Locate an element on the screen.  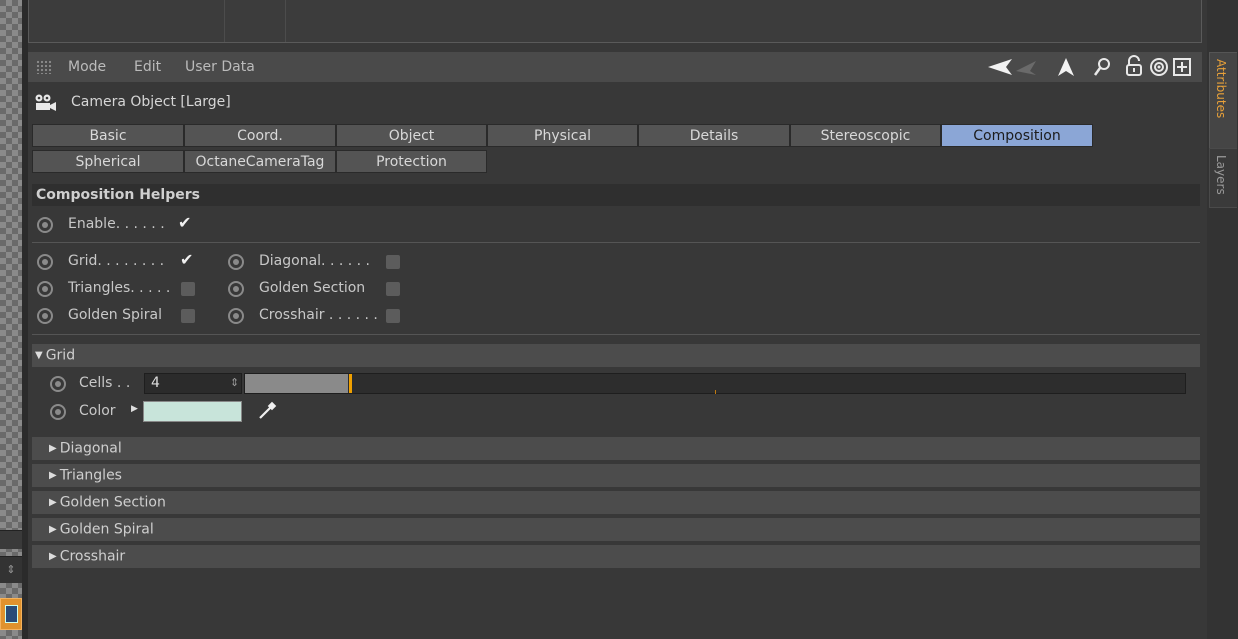
target-icon is located at coordinates (1159, 67).